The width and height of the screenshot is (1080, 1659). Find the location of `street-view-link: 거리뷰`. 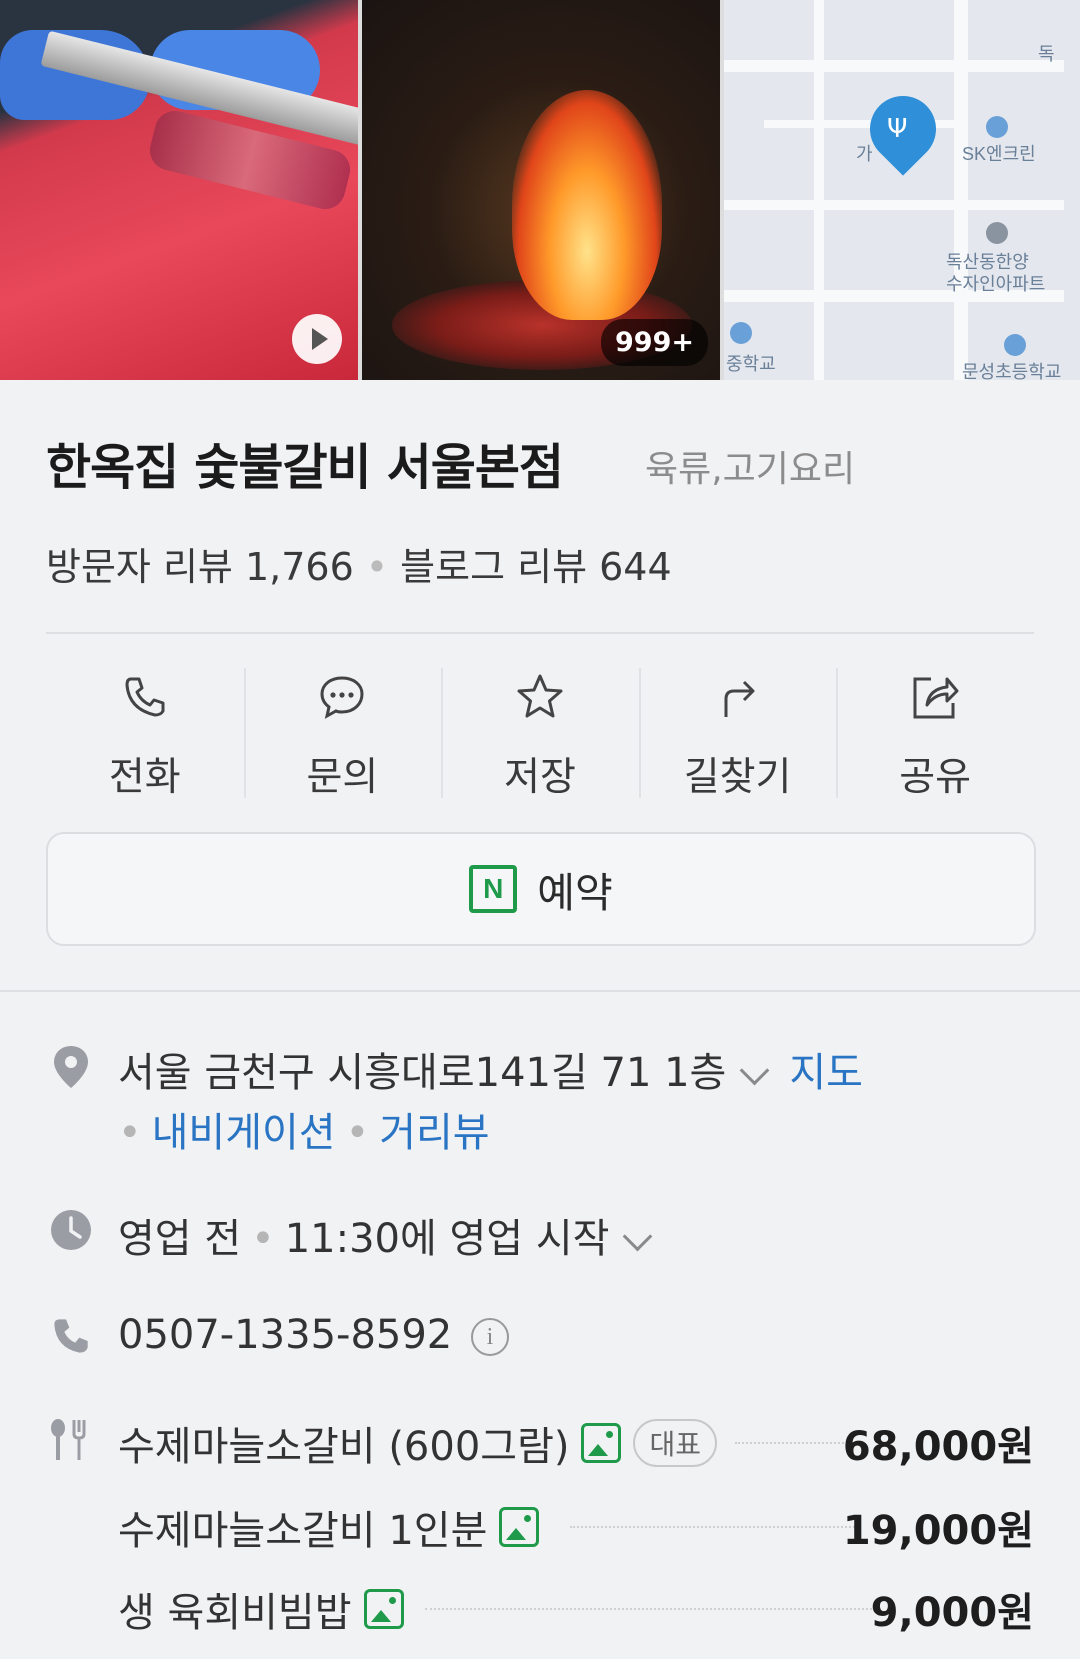

street-view-link: 거리뷰 is located at coordinates (434, 1133).